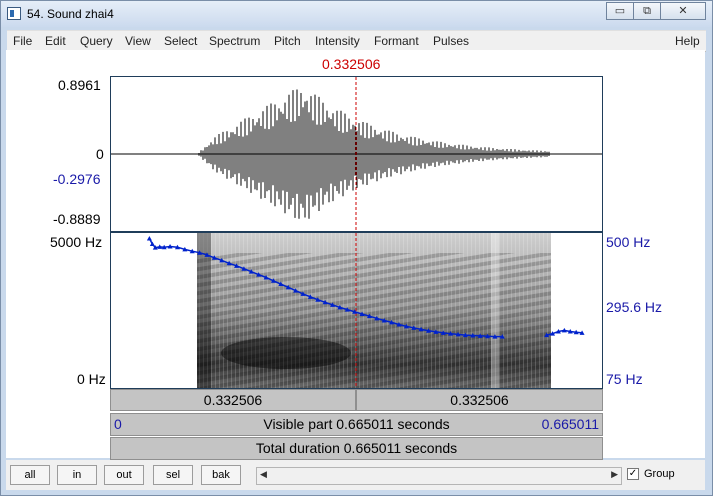  Describe the element at coordinates (79, 85) in the screenshot. I see `waveform-max-label: 0.8961` at that location.